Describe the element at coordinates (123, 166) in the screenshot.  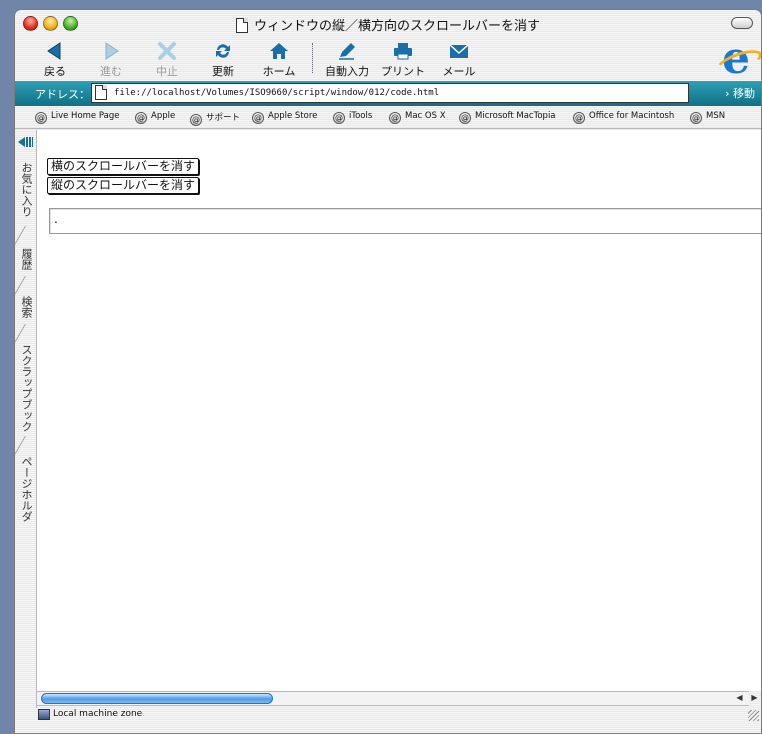
I see `hide-horizontal-scrollbar-button: 横のスクロールバーを消す` at that location.